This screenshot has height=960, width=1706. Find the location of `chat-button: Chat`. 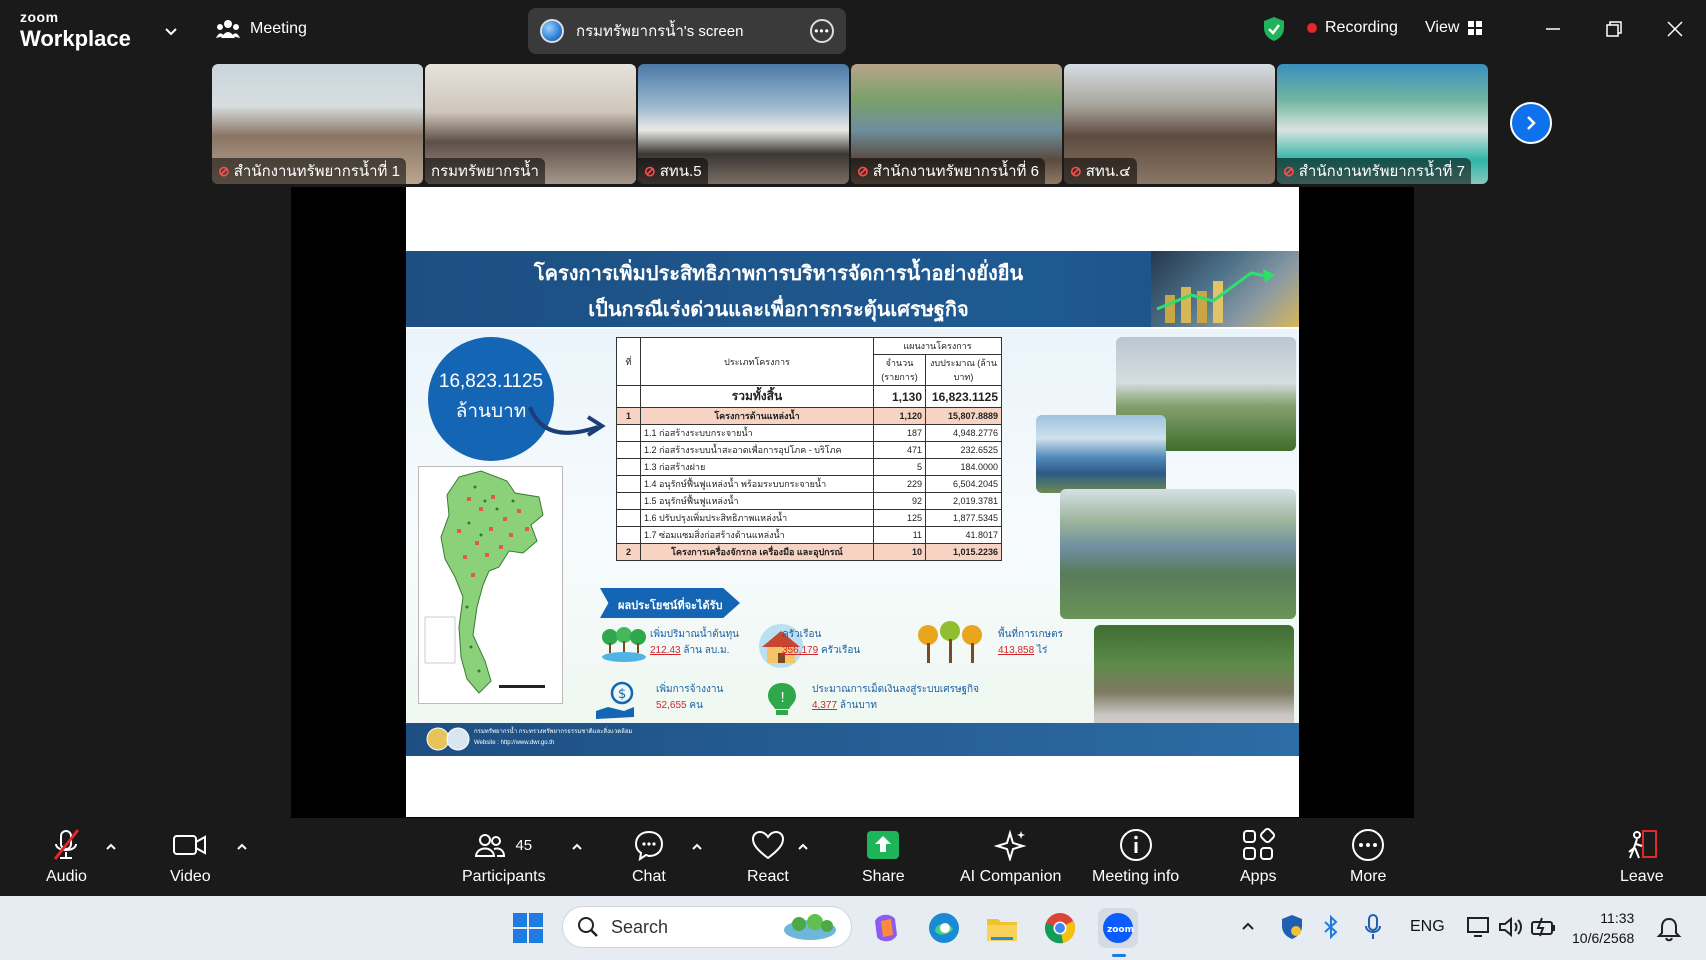

chat-button: Chat is located at coordinates (649, 857).